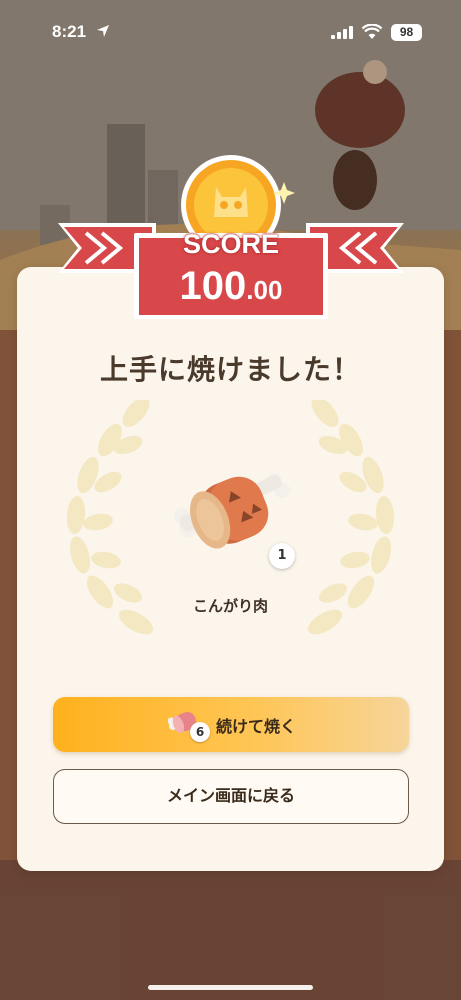  I want to click on status-time: 8:21, so click(69, 31).